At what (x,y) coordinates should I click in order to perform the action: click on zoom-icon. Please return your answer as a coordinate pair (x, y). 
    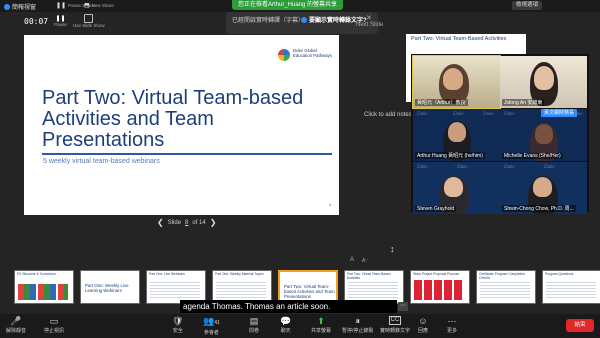
    Looking at the image, I should click on (7, 6).